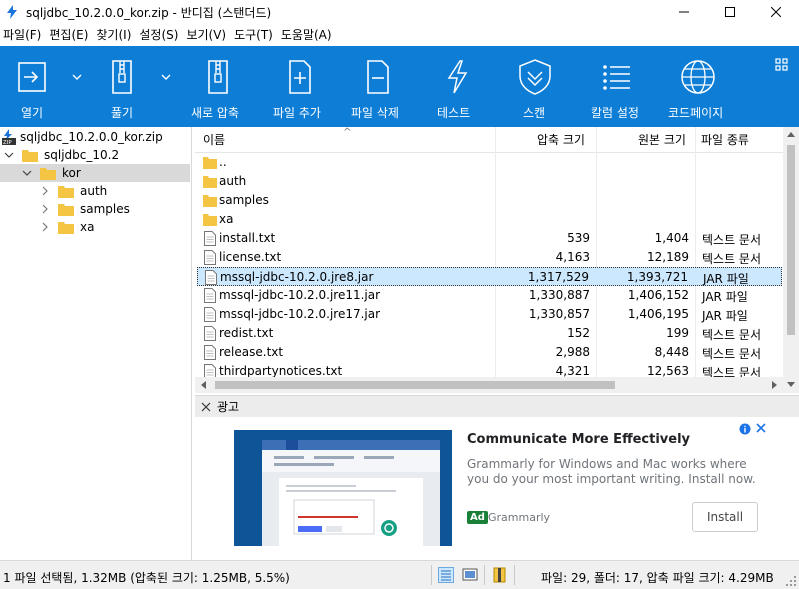 Image resolution: width=799 pixels, height=589 pixels. Describe the element at coordinates (95, 173) in the screenshot. I see `tree-item-kor: kor` at that location.